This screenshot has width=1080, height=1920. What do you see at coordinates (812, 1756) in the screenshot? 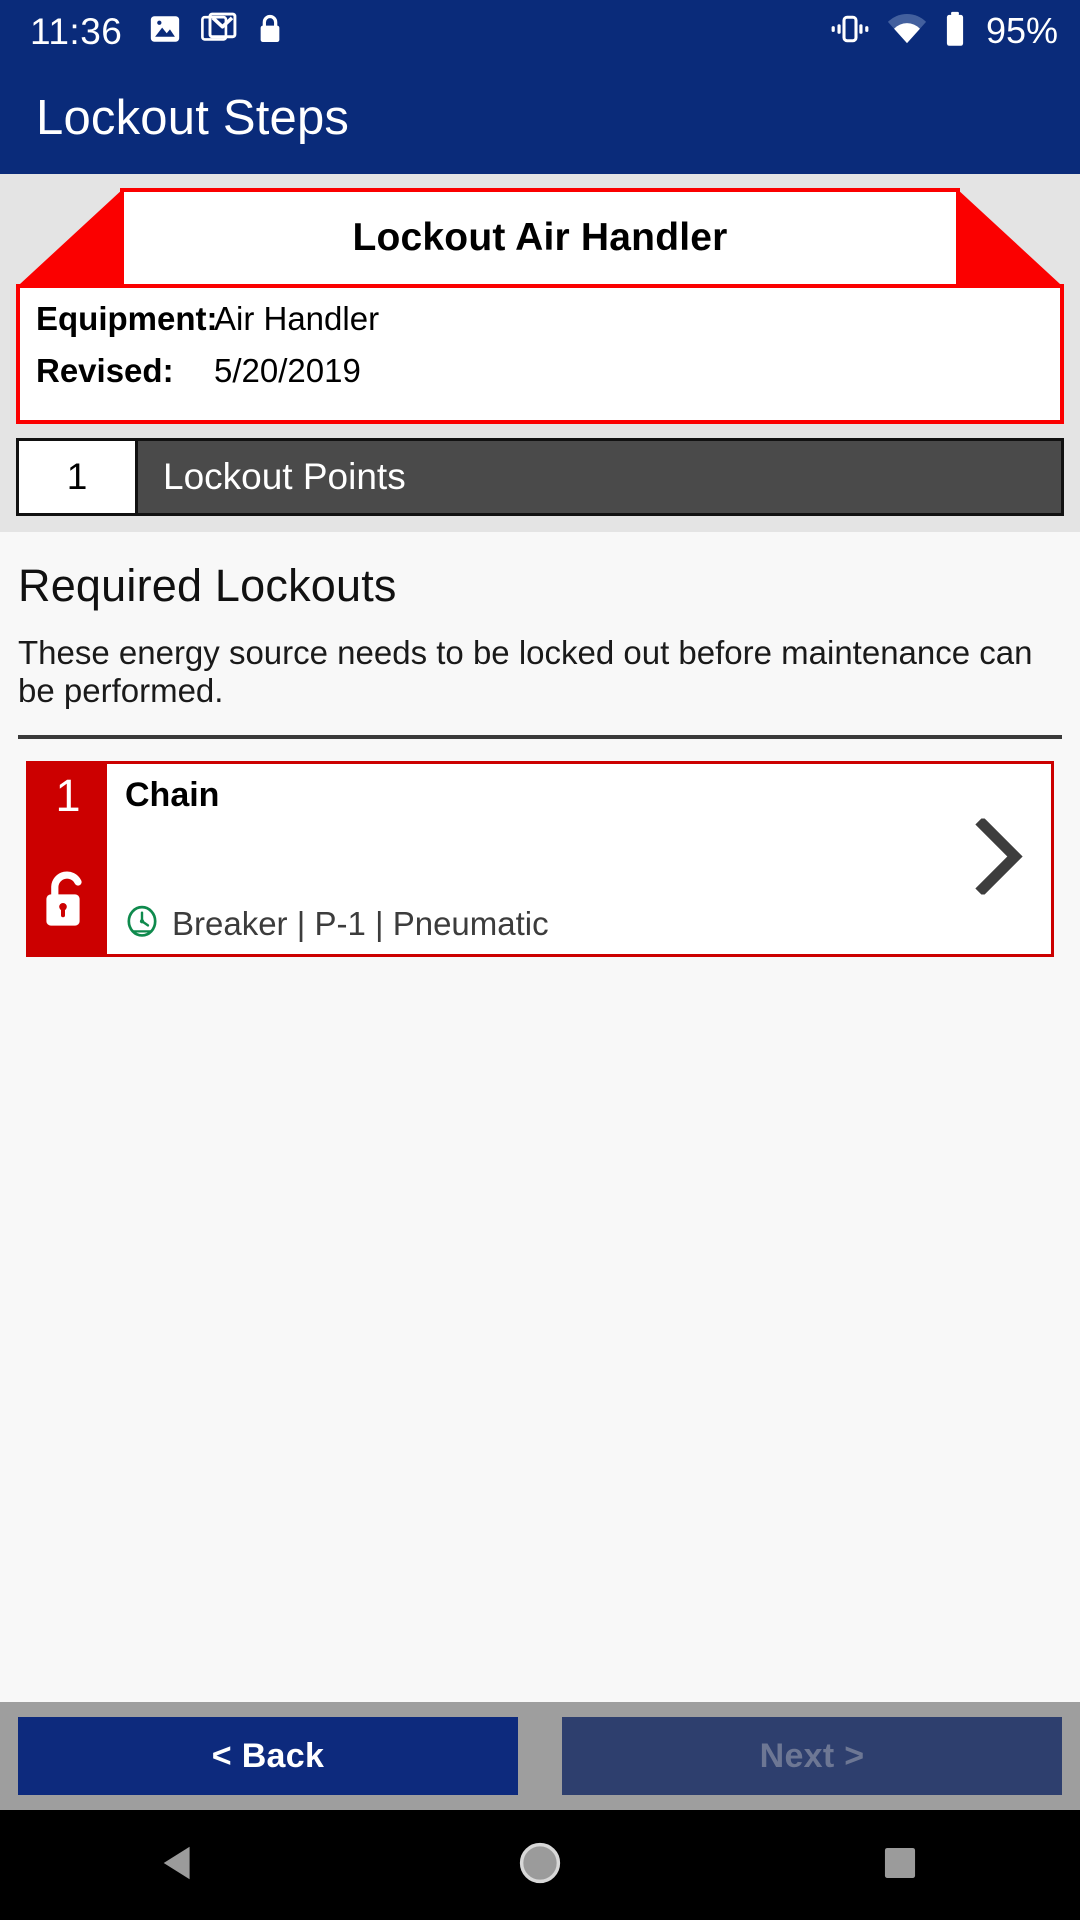
I see `next-button: Next >` at bounding box center [812, 1756].